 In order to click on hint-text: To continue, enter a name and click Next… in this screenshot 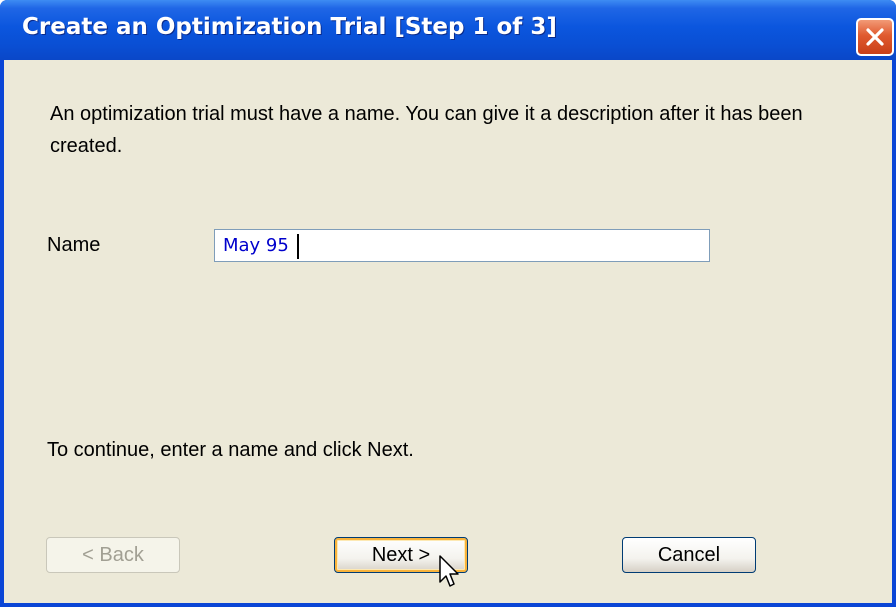, I will do `click(230, 450)`.